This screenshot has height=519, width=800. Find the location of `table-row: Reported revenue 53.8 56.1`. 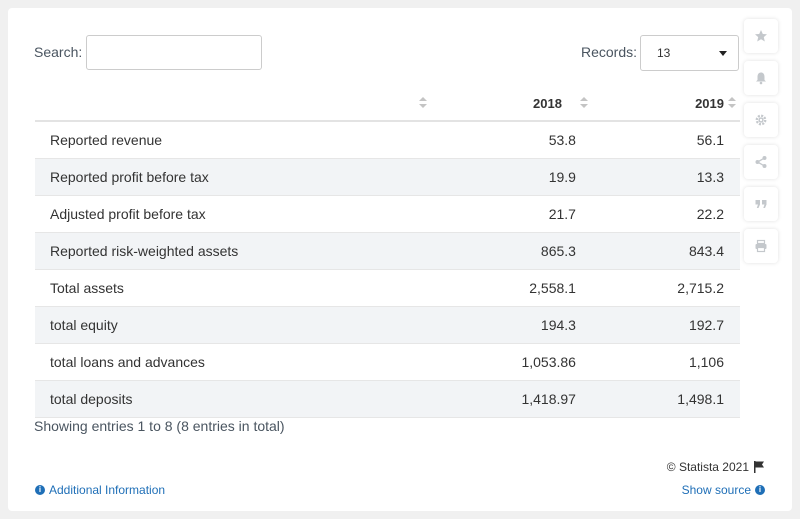

table-row: Reported revenue 53.8 56.1 is located at coordinates (387, 140).